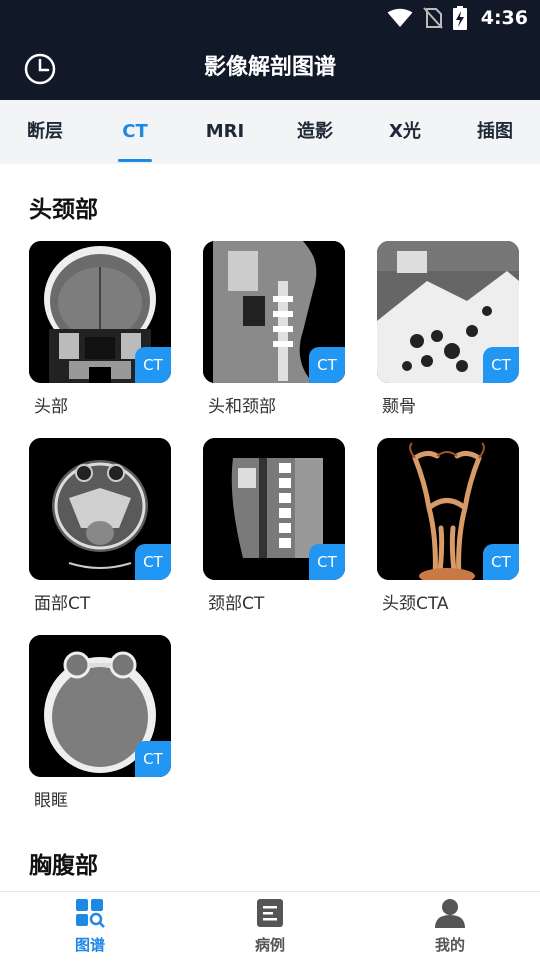 Image resolution: width=540 pixels, height=961 pixels. What do you see at coordinates (63, 866) in the screenshot?
I see `section-title-chest-abdomen: 胸腹部` at bounding box center [63, 866].